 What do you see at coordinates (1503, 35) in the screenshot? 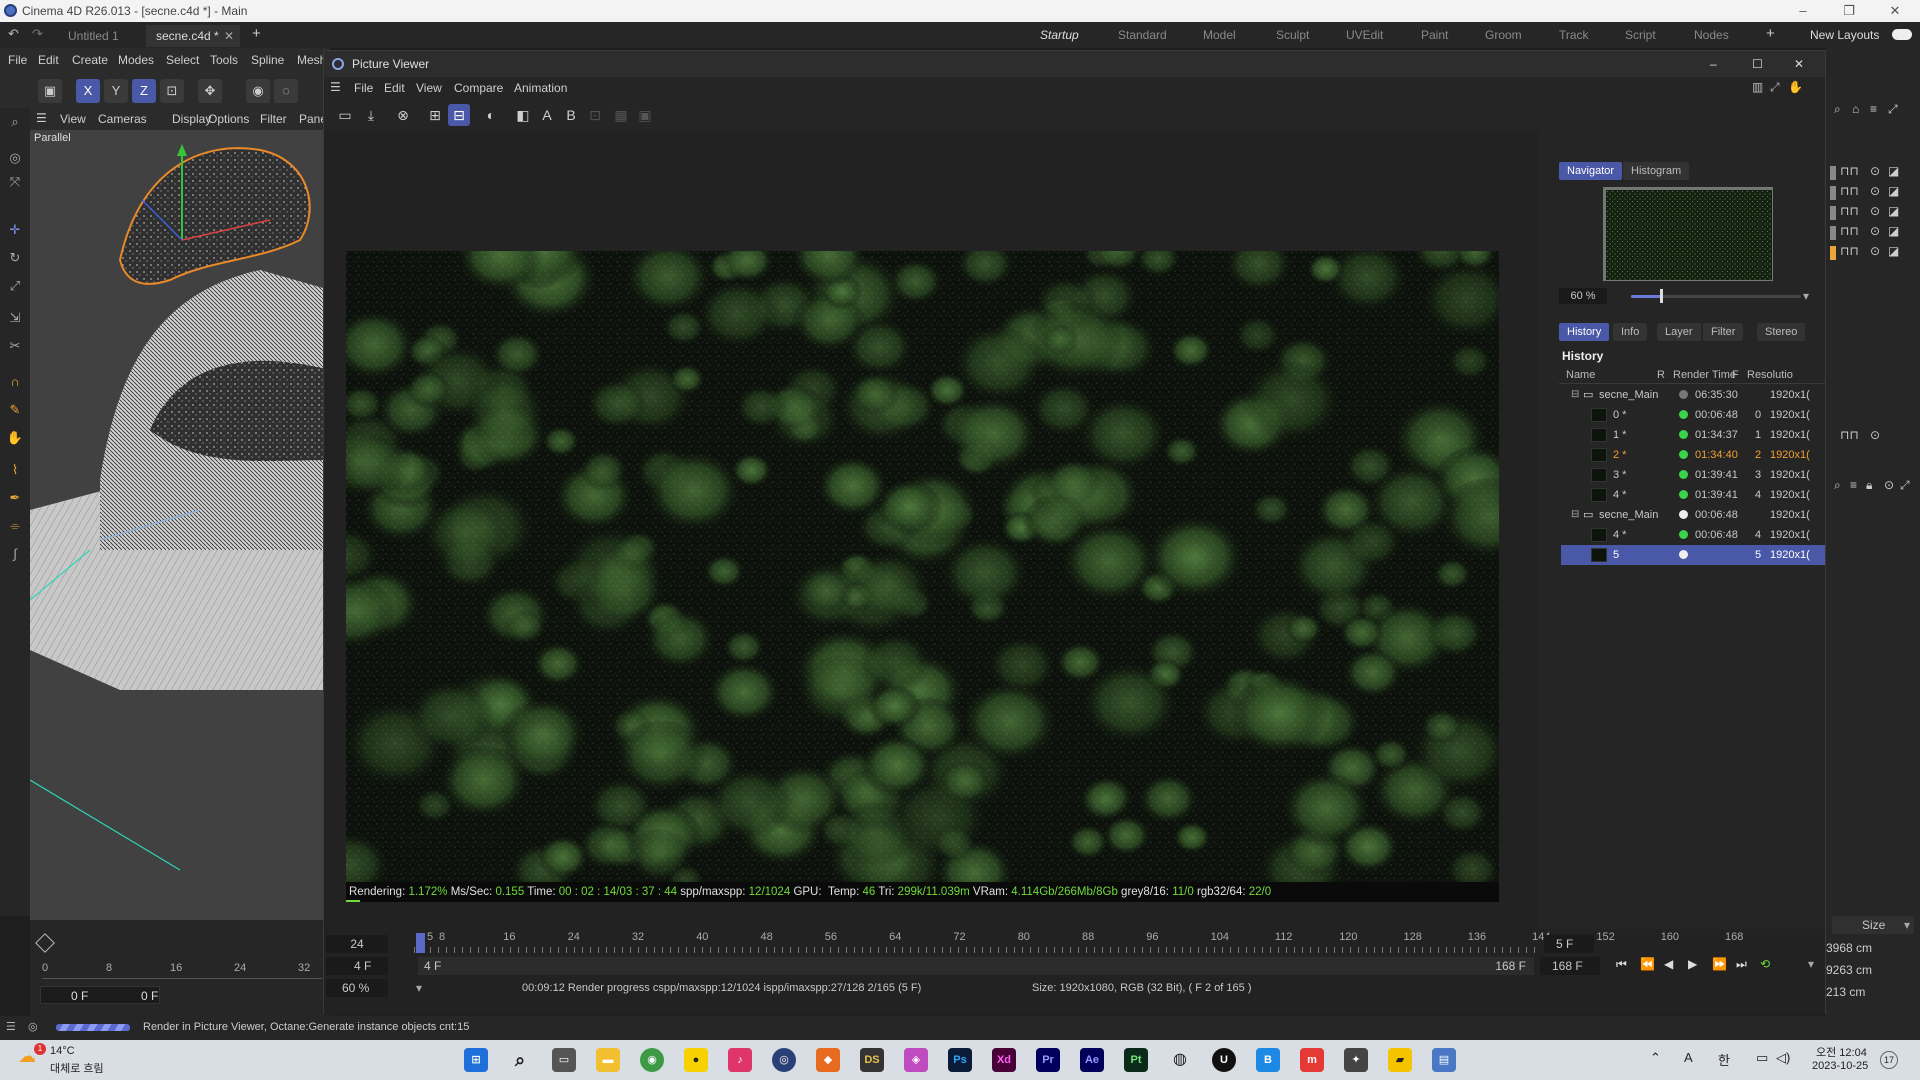
I see `layout-tab-groom: Groom` at bounding box center [1503, 35].